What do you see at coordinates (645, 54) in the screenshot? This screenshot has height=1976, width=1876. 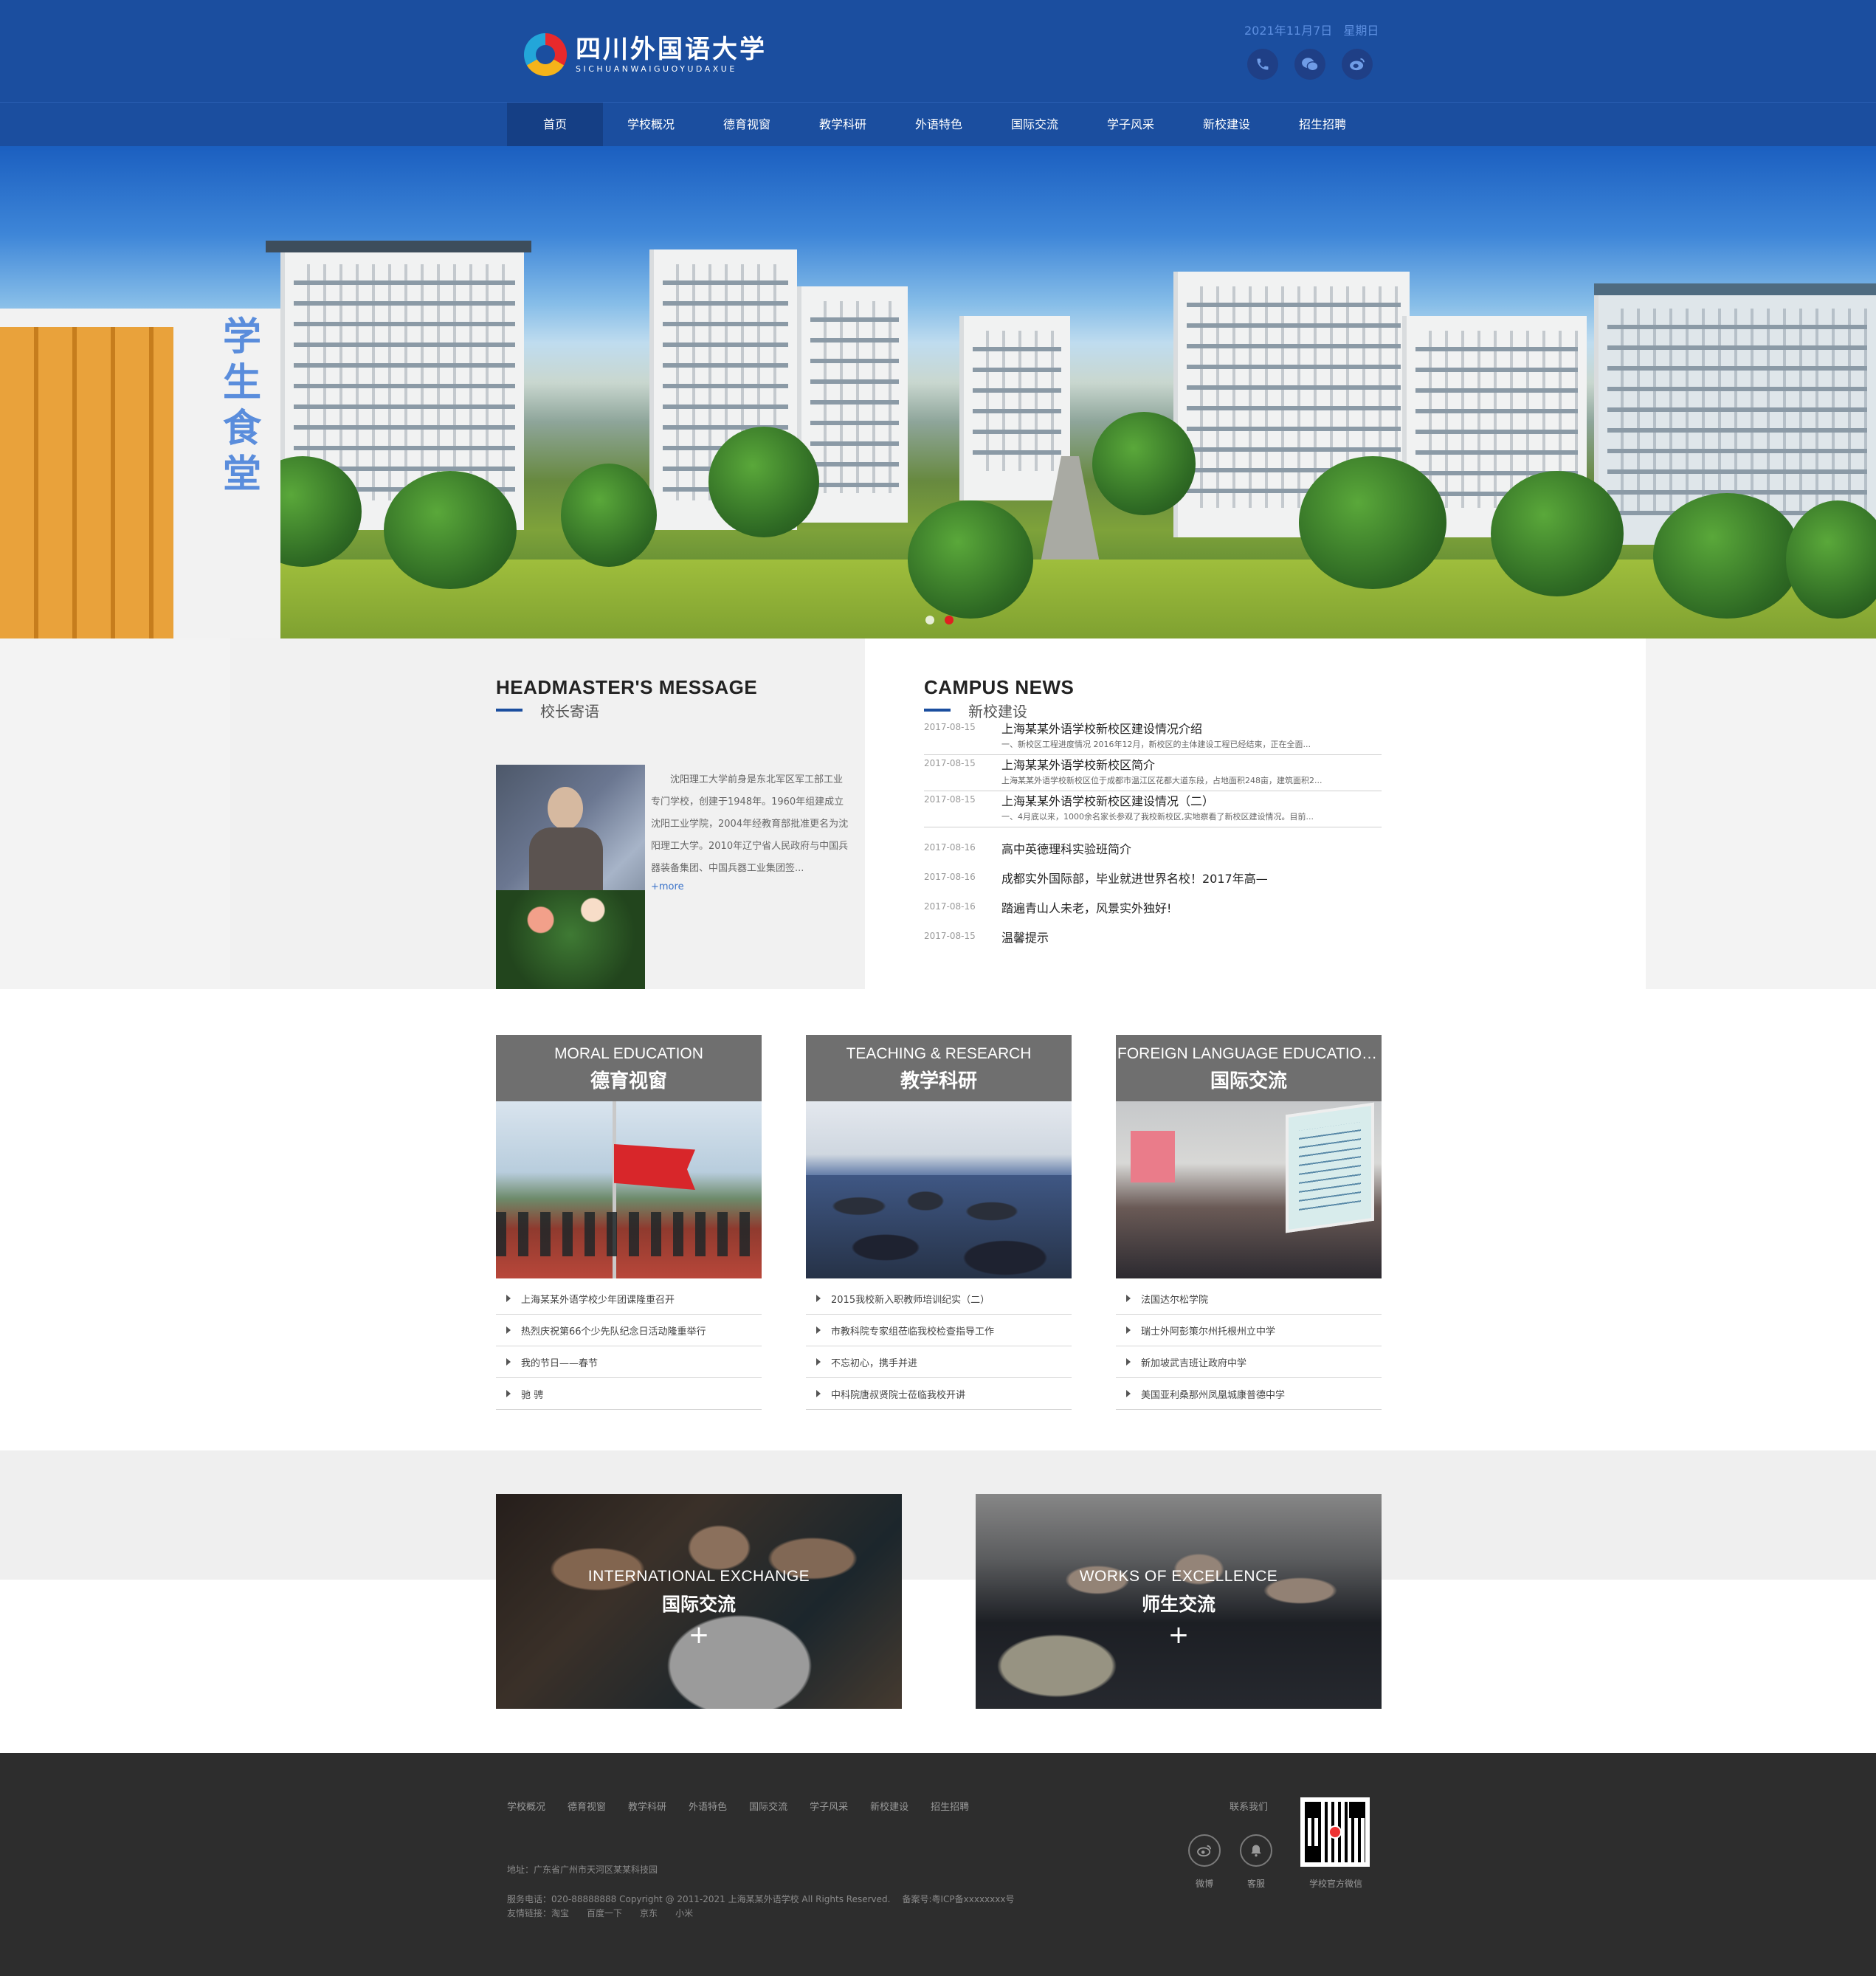 I see `site-logo: 四川外国语大学 SICHUANWAIGUOYUDAXUE` at bounding box center [645, 54].